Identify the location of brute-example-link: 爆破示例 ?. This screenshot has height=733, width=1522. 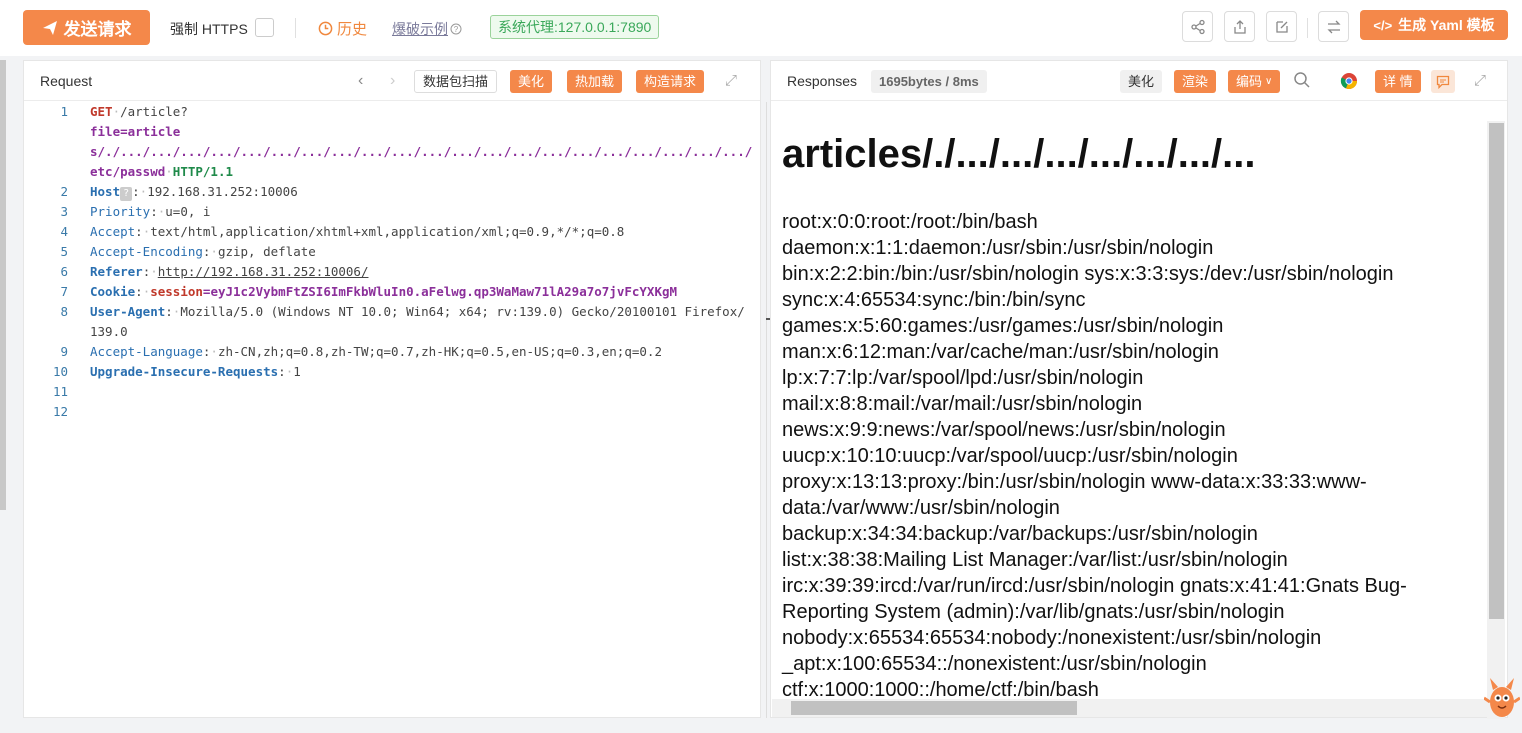
(427, 29).